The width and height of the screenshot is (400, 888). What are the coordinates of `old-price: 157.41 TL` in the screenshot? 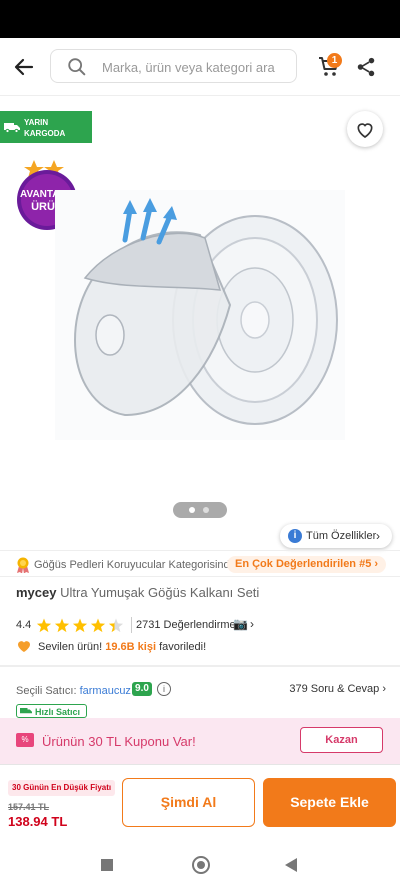 It's located at (29, 807).